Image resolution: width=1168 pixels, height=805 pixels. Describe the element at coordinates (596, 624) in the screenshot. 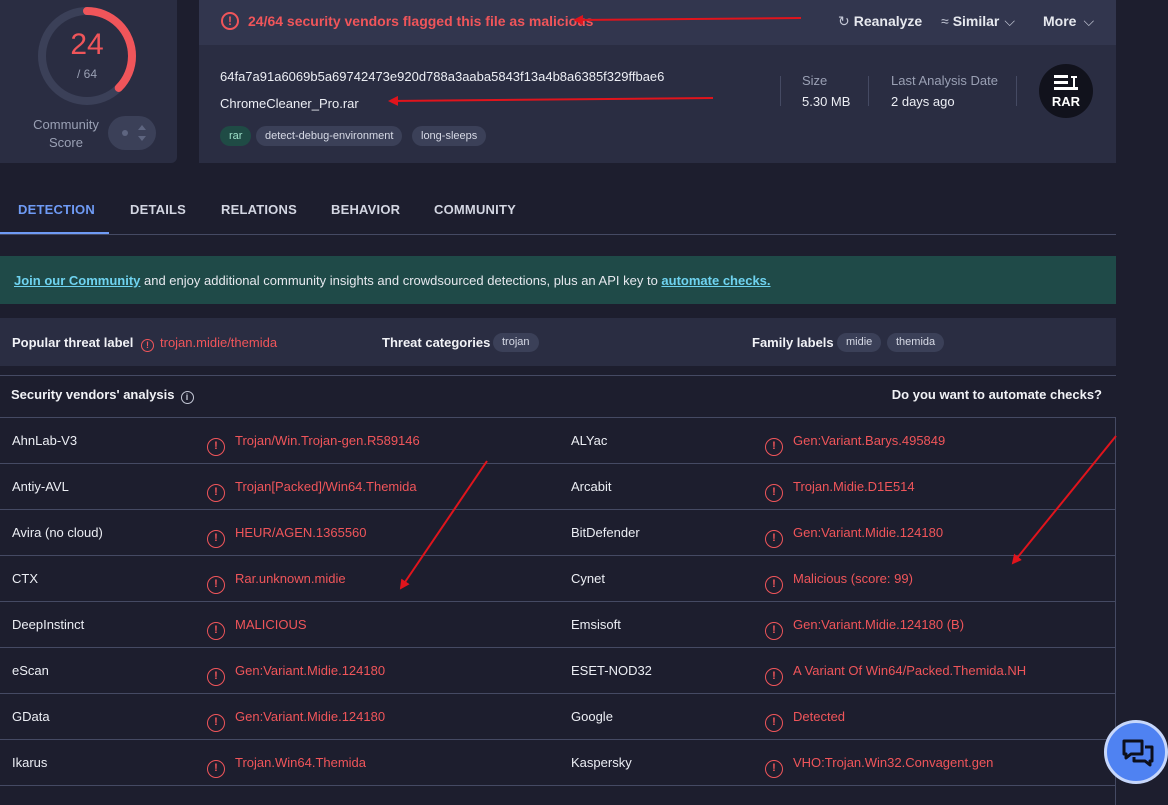

I see `vendor-name: Emsisoft` at that location.